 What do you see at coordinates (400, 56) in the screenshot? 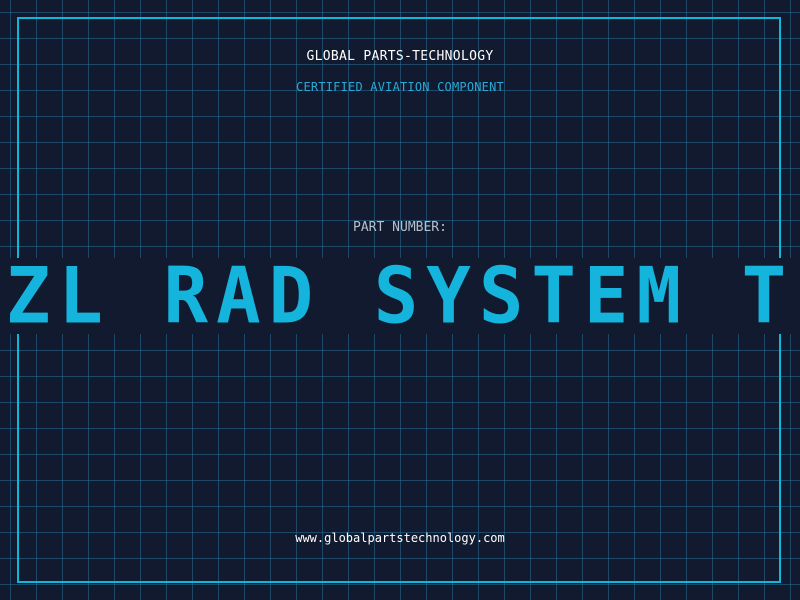
I see `company-name: GLOBAL PARTS-TECHNOLOGY` at bounding box center [400, 56].